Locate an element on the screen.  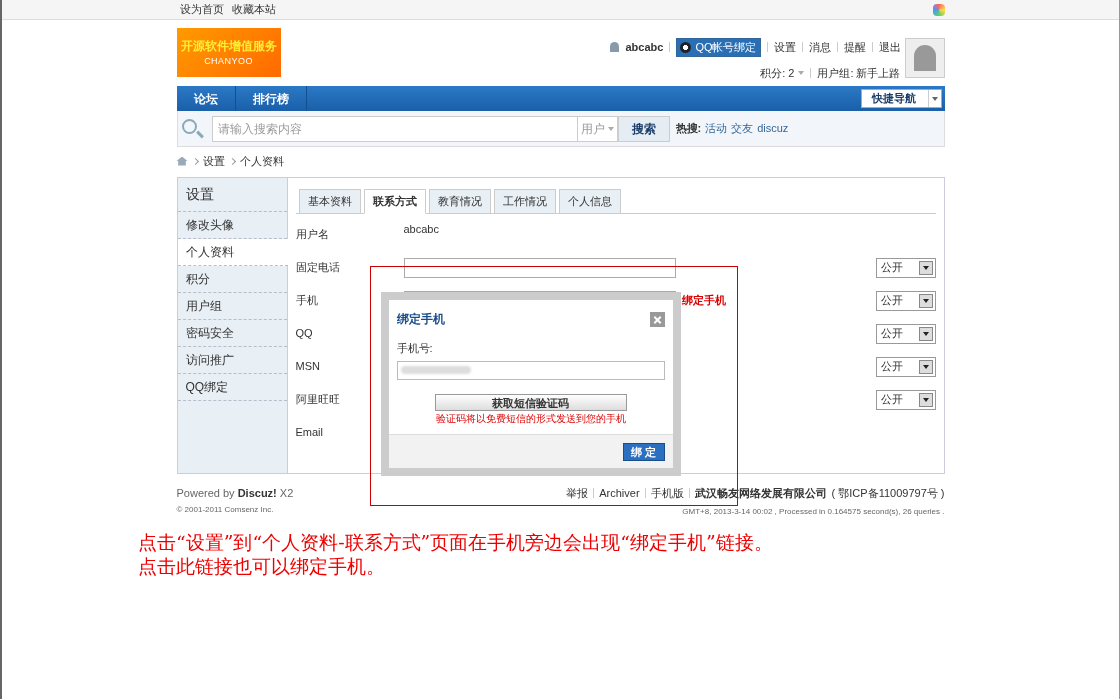
sidebar-item: QQ绑定 is located at coordinates (232, 387).